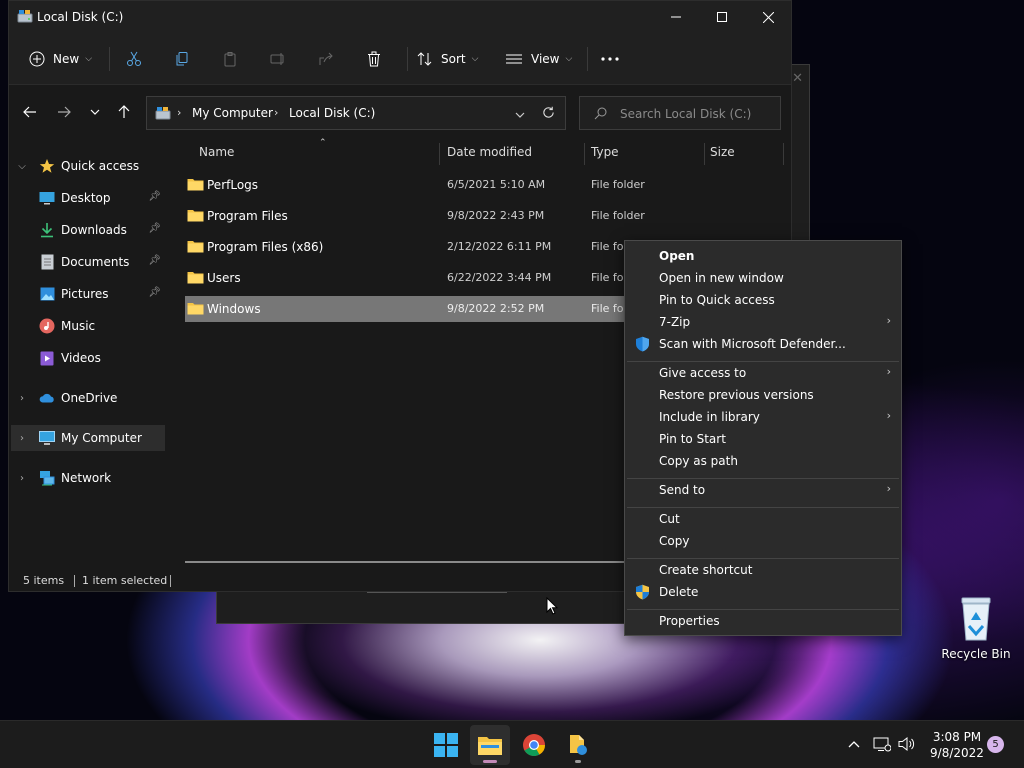  I want to click on recycle-bin-shortcut: Recycle Bin, so click(976, 629).